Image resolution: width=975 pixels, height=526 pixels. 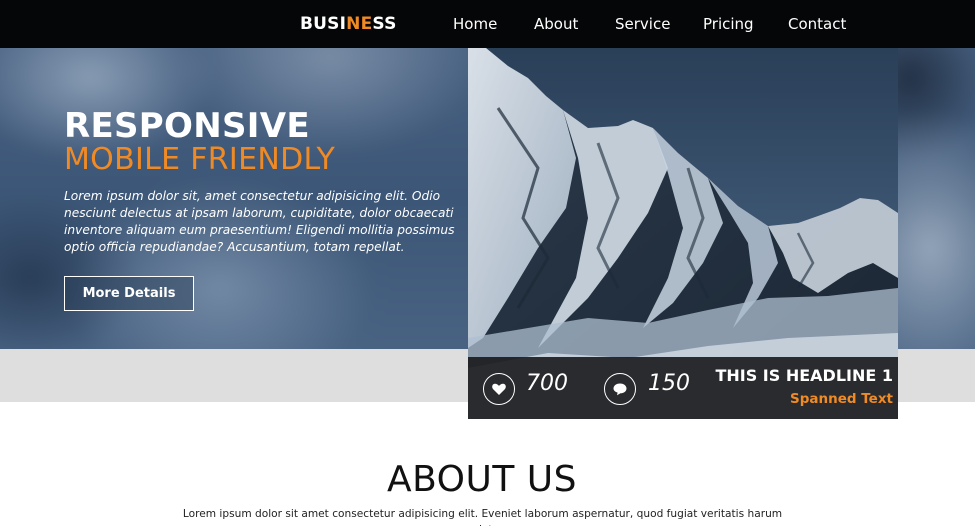 I want to click on like-count: 700, so click(x=547, y=383).